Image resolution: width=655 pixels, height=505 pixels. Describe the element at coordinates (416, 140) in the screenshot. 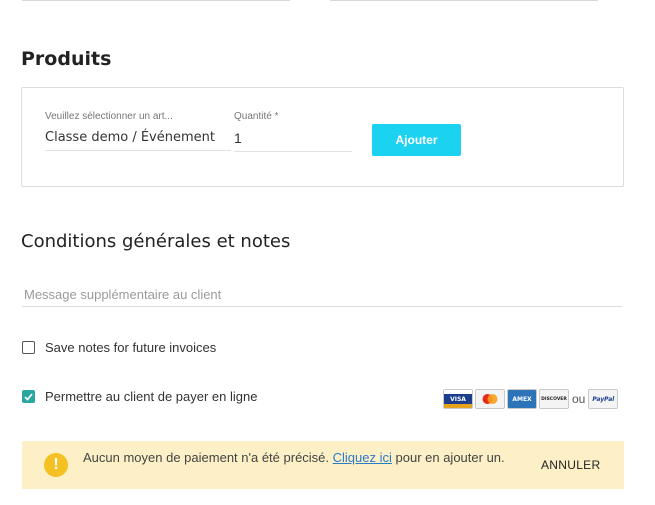

I see `add-product-button: Ajouter` at that location.